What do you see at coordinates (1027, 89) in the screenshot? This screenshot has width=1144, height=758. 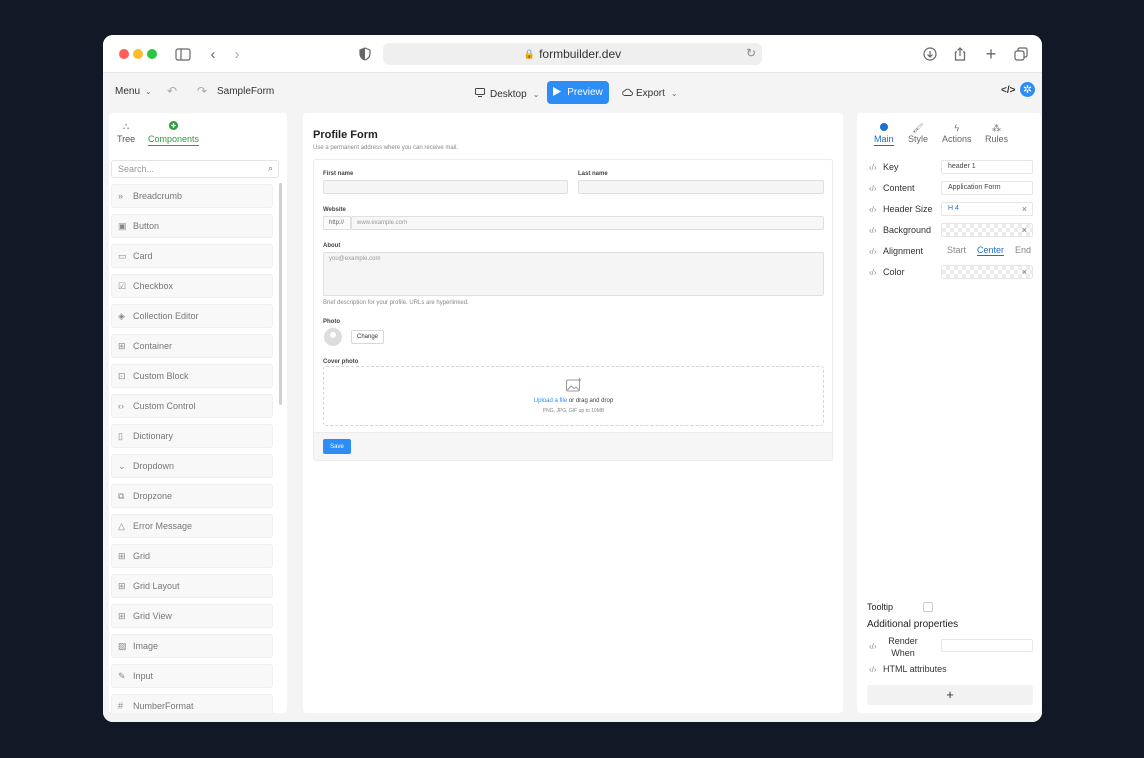 I see `settings-gear-icon: ✲` at bounding box center [1027, 89].